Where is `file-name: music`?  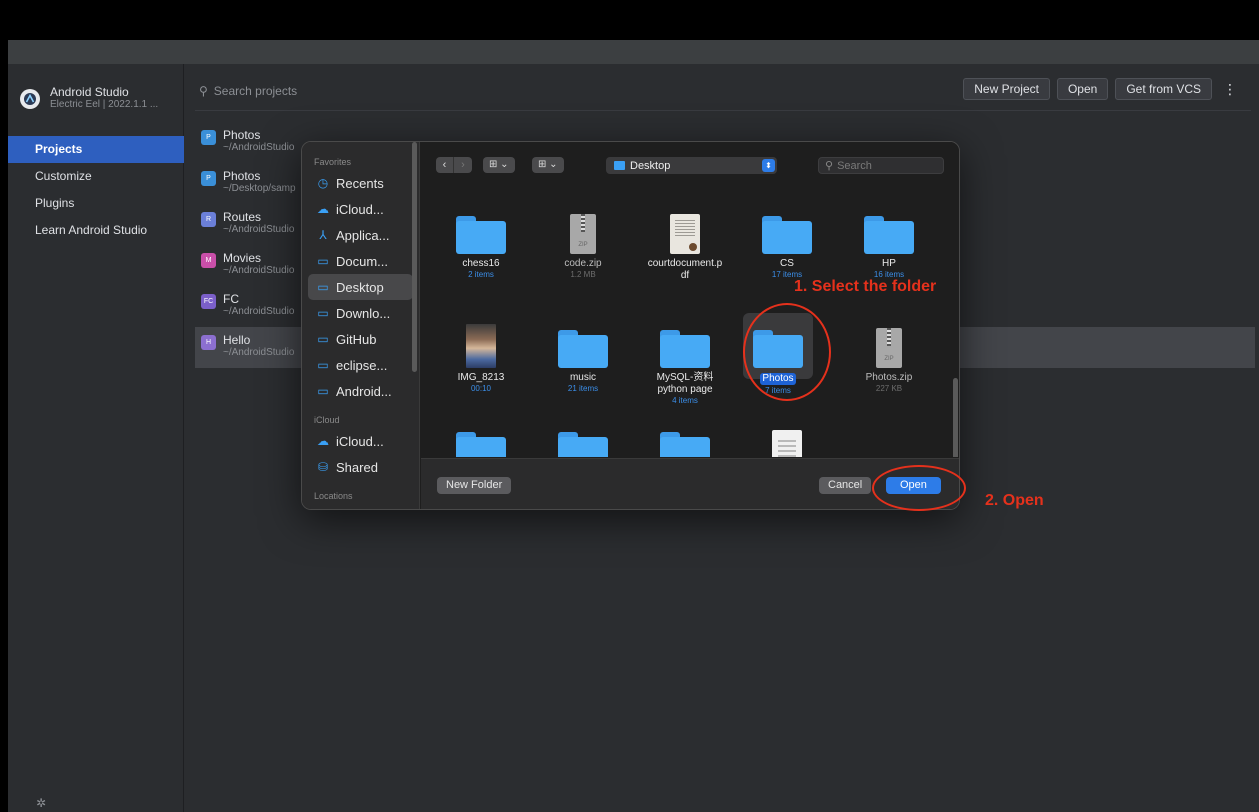 file-name: music is located at coordinates (583, 377).